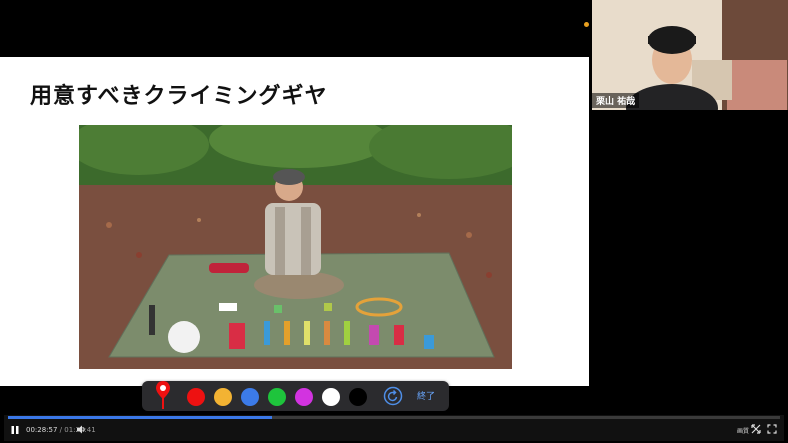 This screenshot has width=788, height=443. What do you see at coordinates (394, 428) in the screenshot?
I see `video-player-controls: 00:28:57 / 01:24:41 画質` at bounding box center [394, 428].